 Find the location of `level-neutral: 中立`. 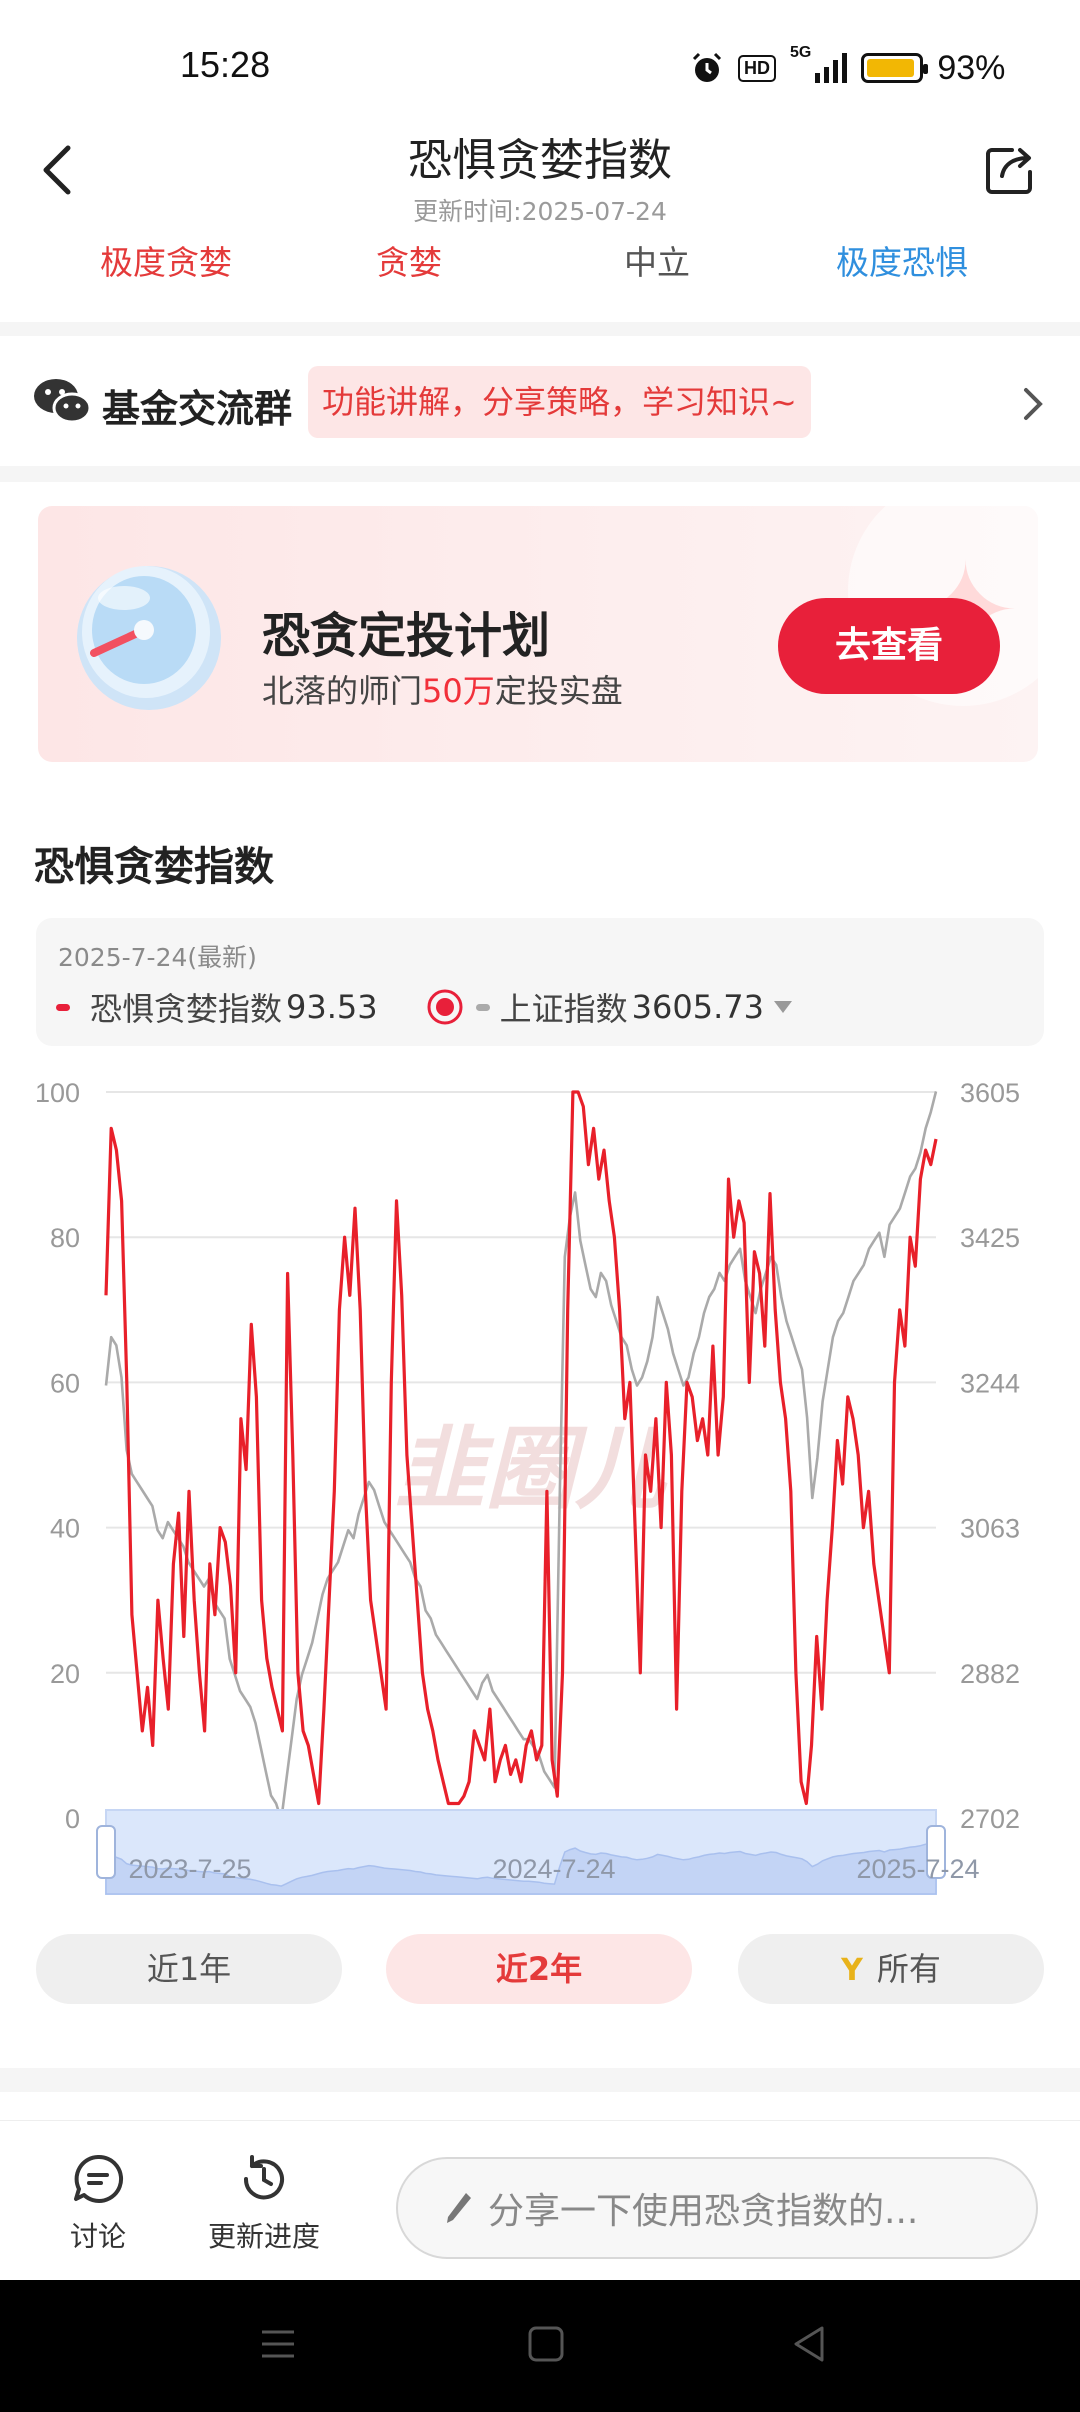

level-neutral: 中立 is located at coordinates (657, 262).